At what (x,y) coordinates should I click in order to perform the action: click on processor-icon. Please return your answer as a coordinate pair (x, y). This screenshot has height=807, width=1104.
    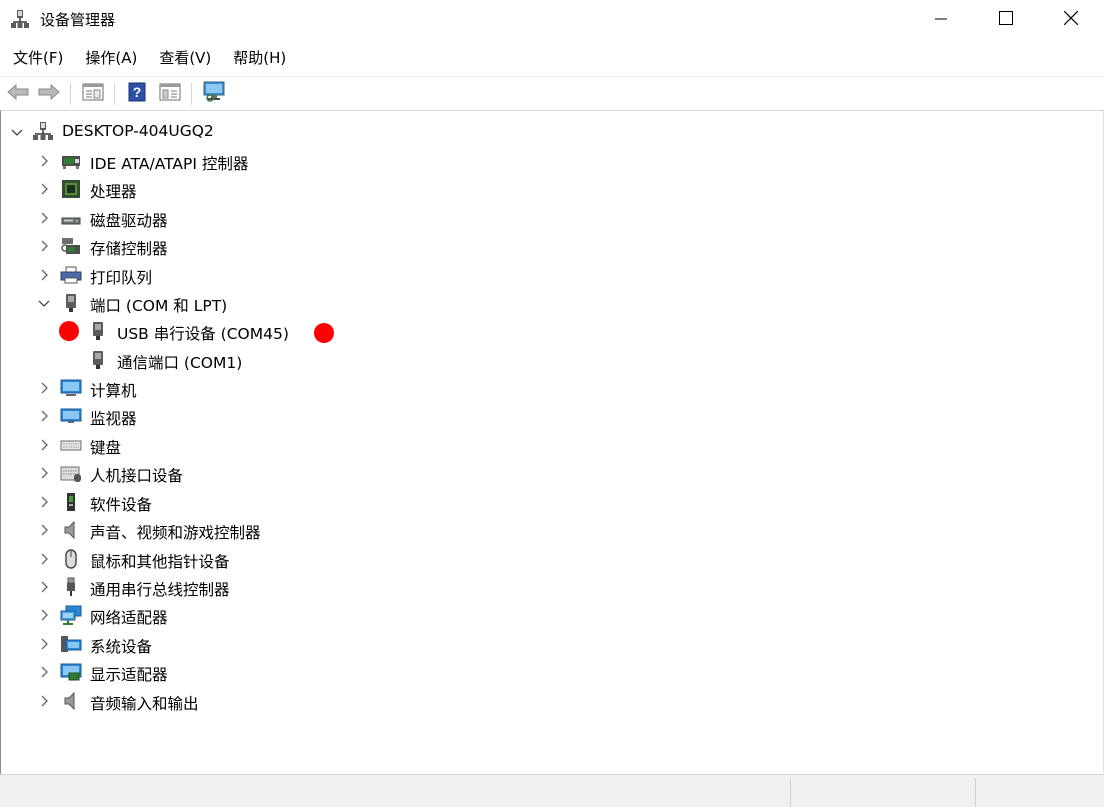
    Looking at the image, I should click on (71, 189).